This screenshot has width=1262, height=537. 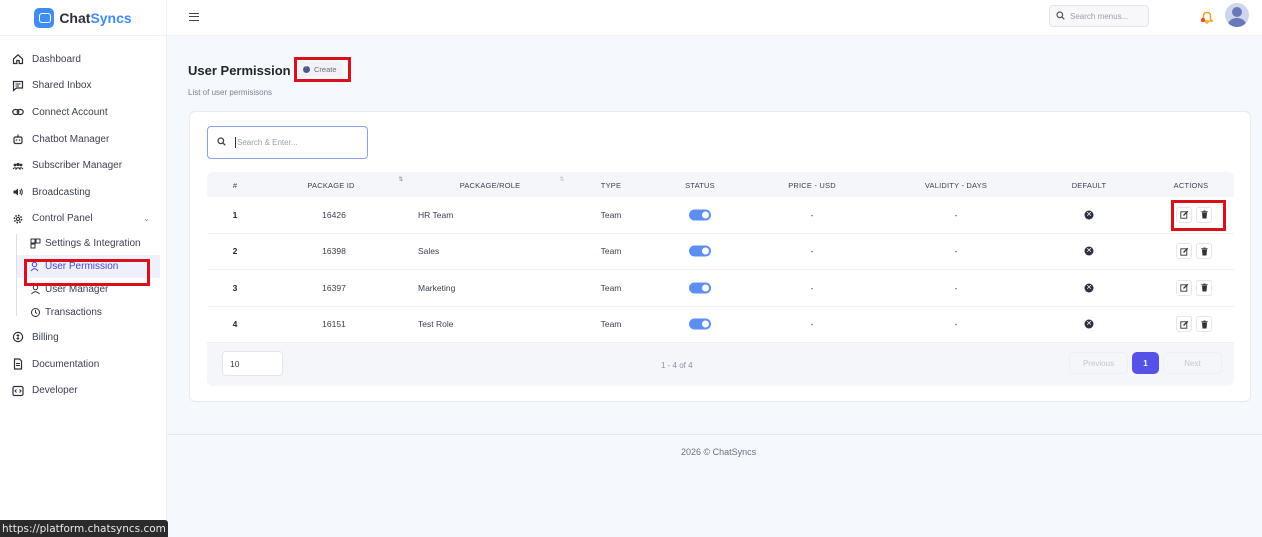 What do you see at coordinates (82, 267) in the screenshot?
I see `sidebar-item-label: User Permission` at bounding box center [82, 267].